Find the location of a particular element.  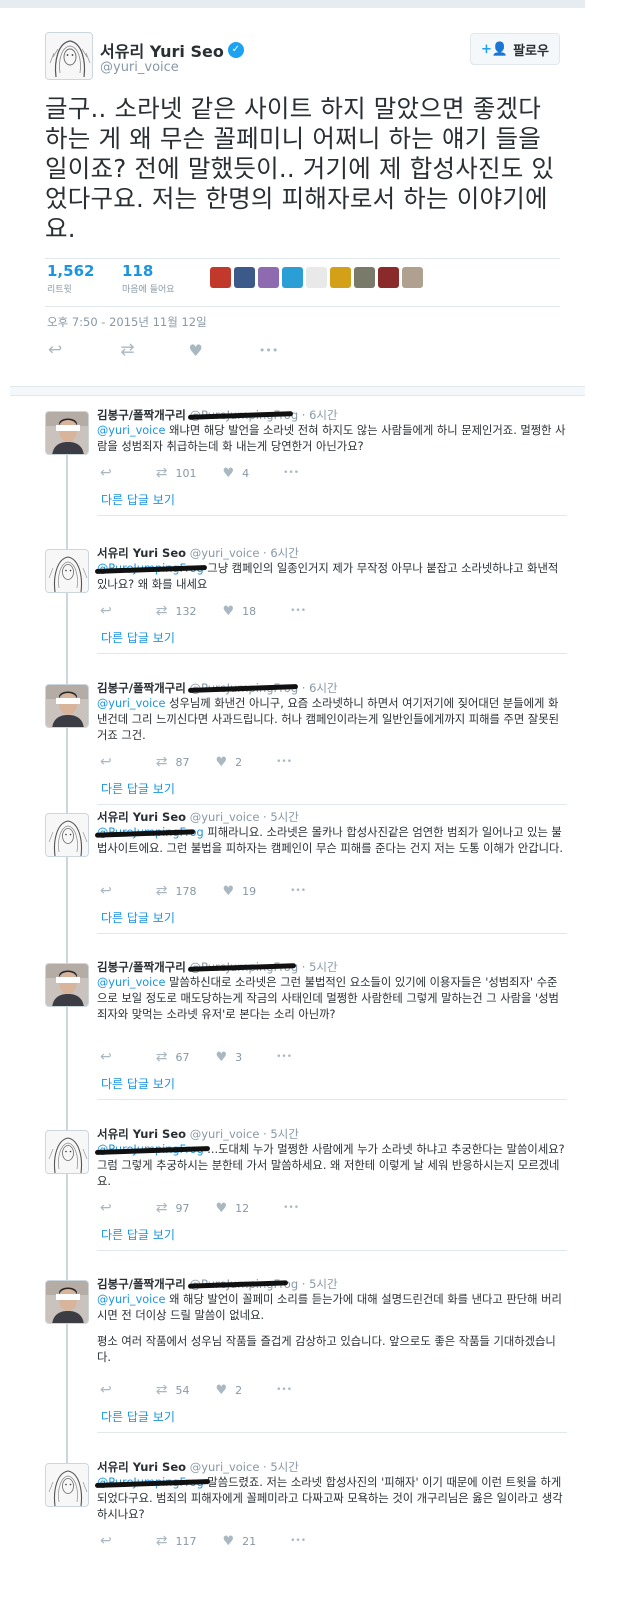

like-stat: 118 마음에 들어요 is located at coordinates (148, 278).